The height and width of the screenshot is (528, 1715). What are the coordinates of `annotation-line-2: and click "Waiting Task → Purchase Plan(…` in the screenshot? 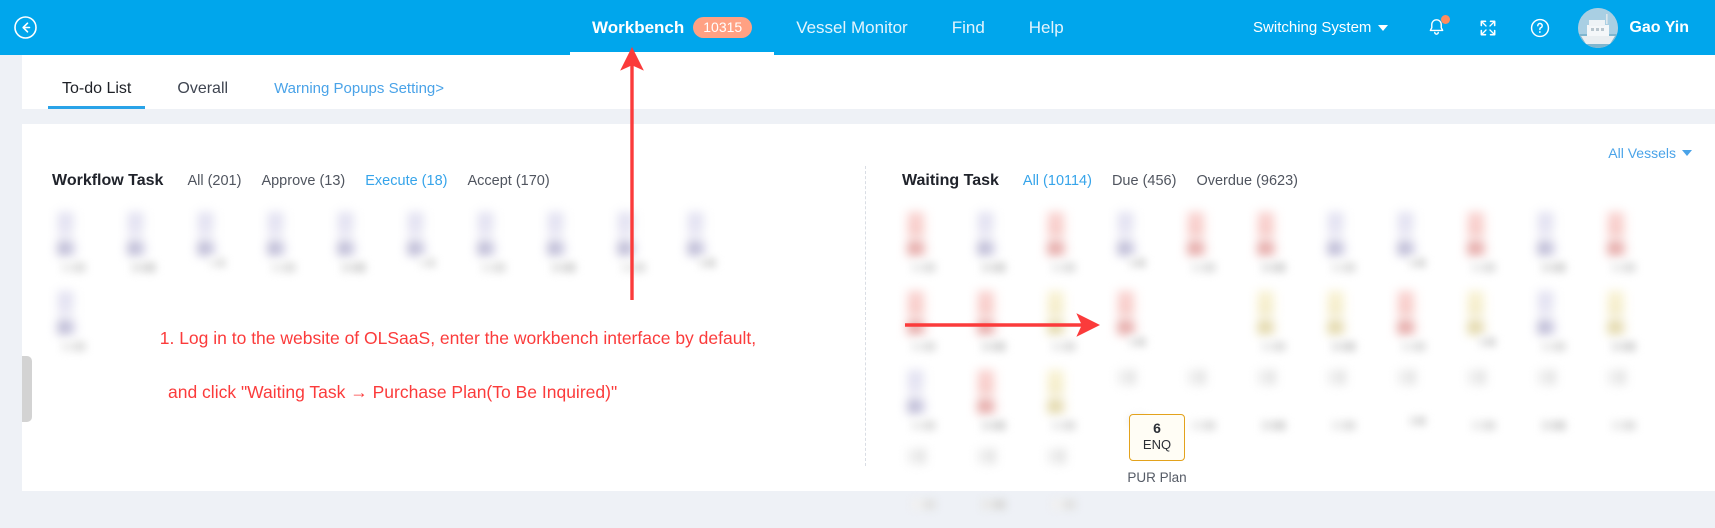 It's located at (393, 392).